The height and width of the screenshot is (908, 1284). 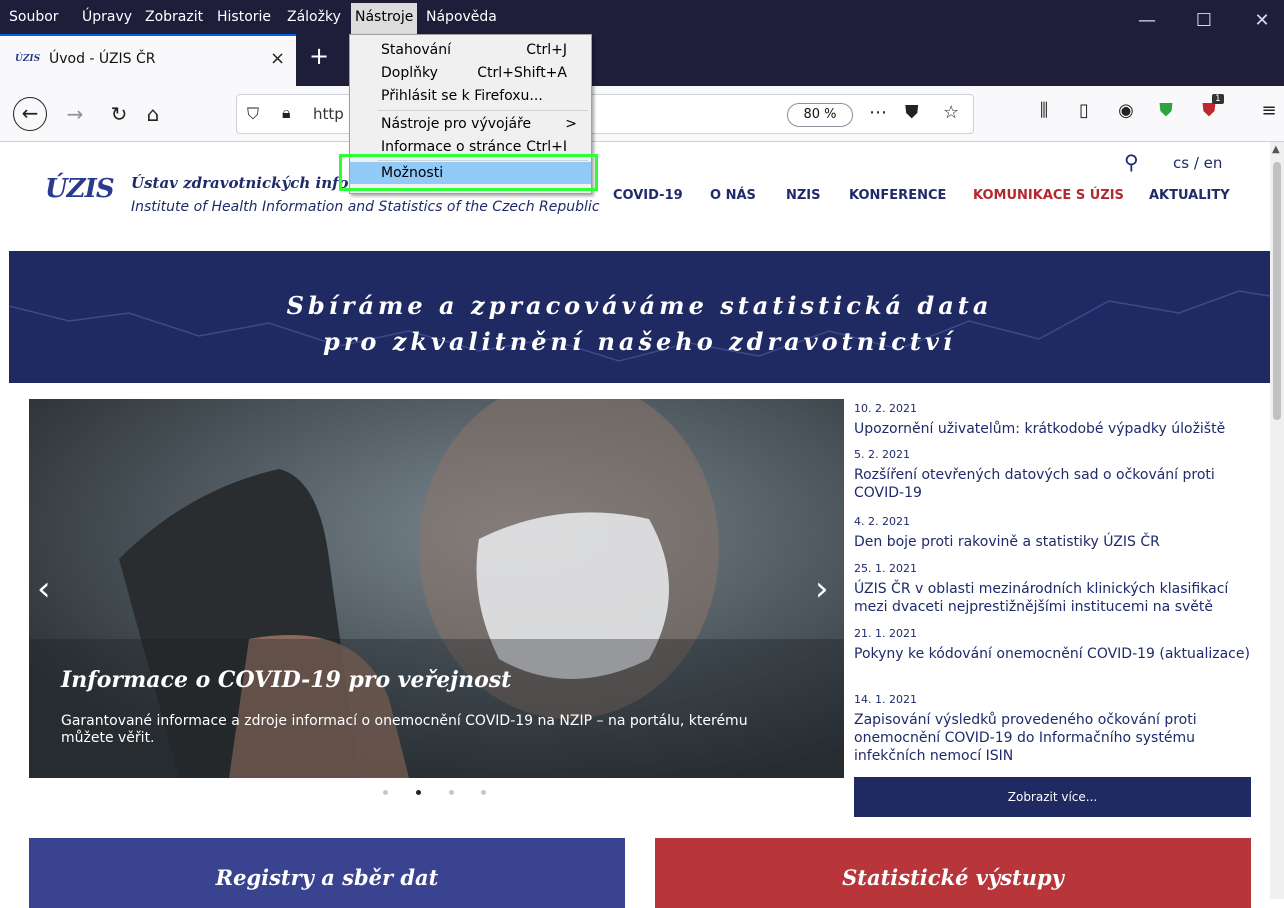 I want to click on menu-soubor: Soubor, so click(x=34, y=17).